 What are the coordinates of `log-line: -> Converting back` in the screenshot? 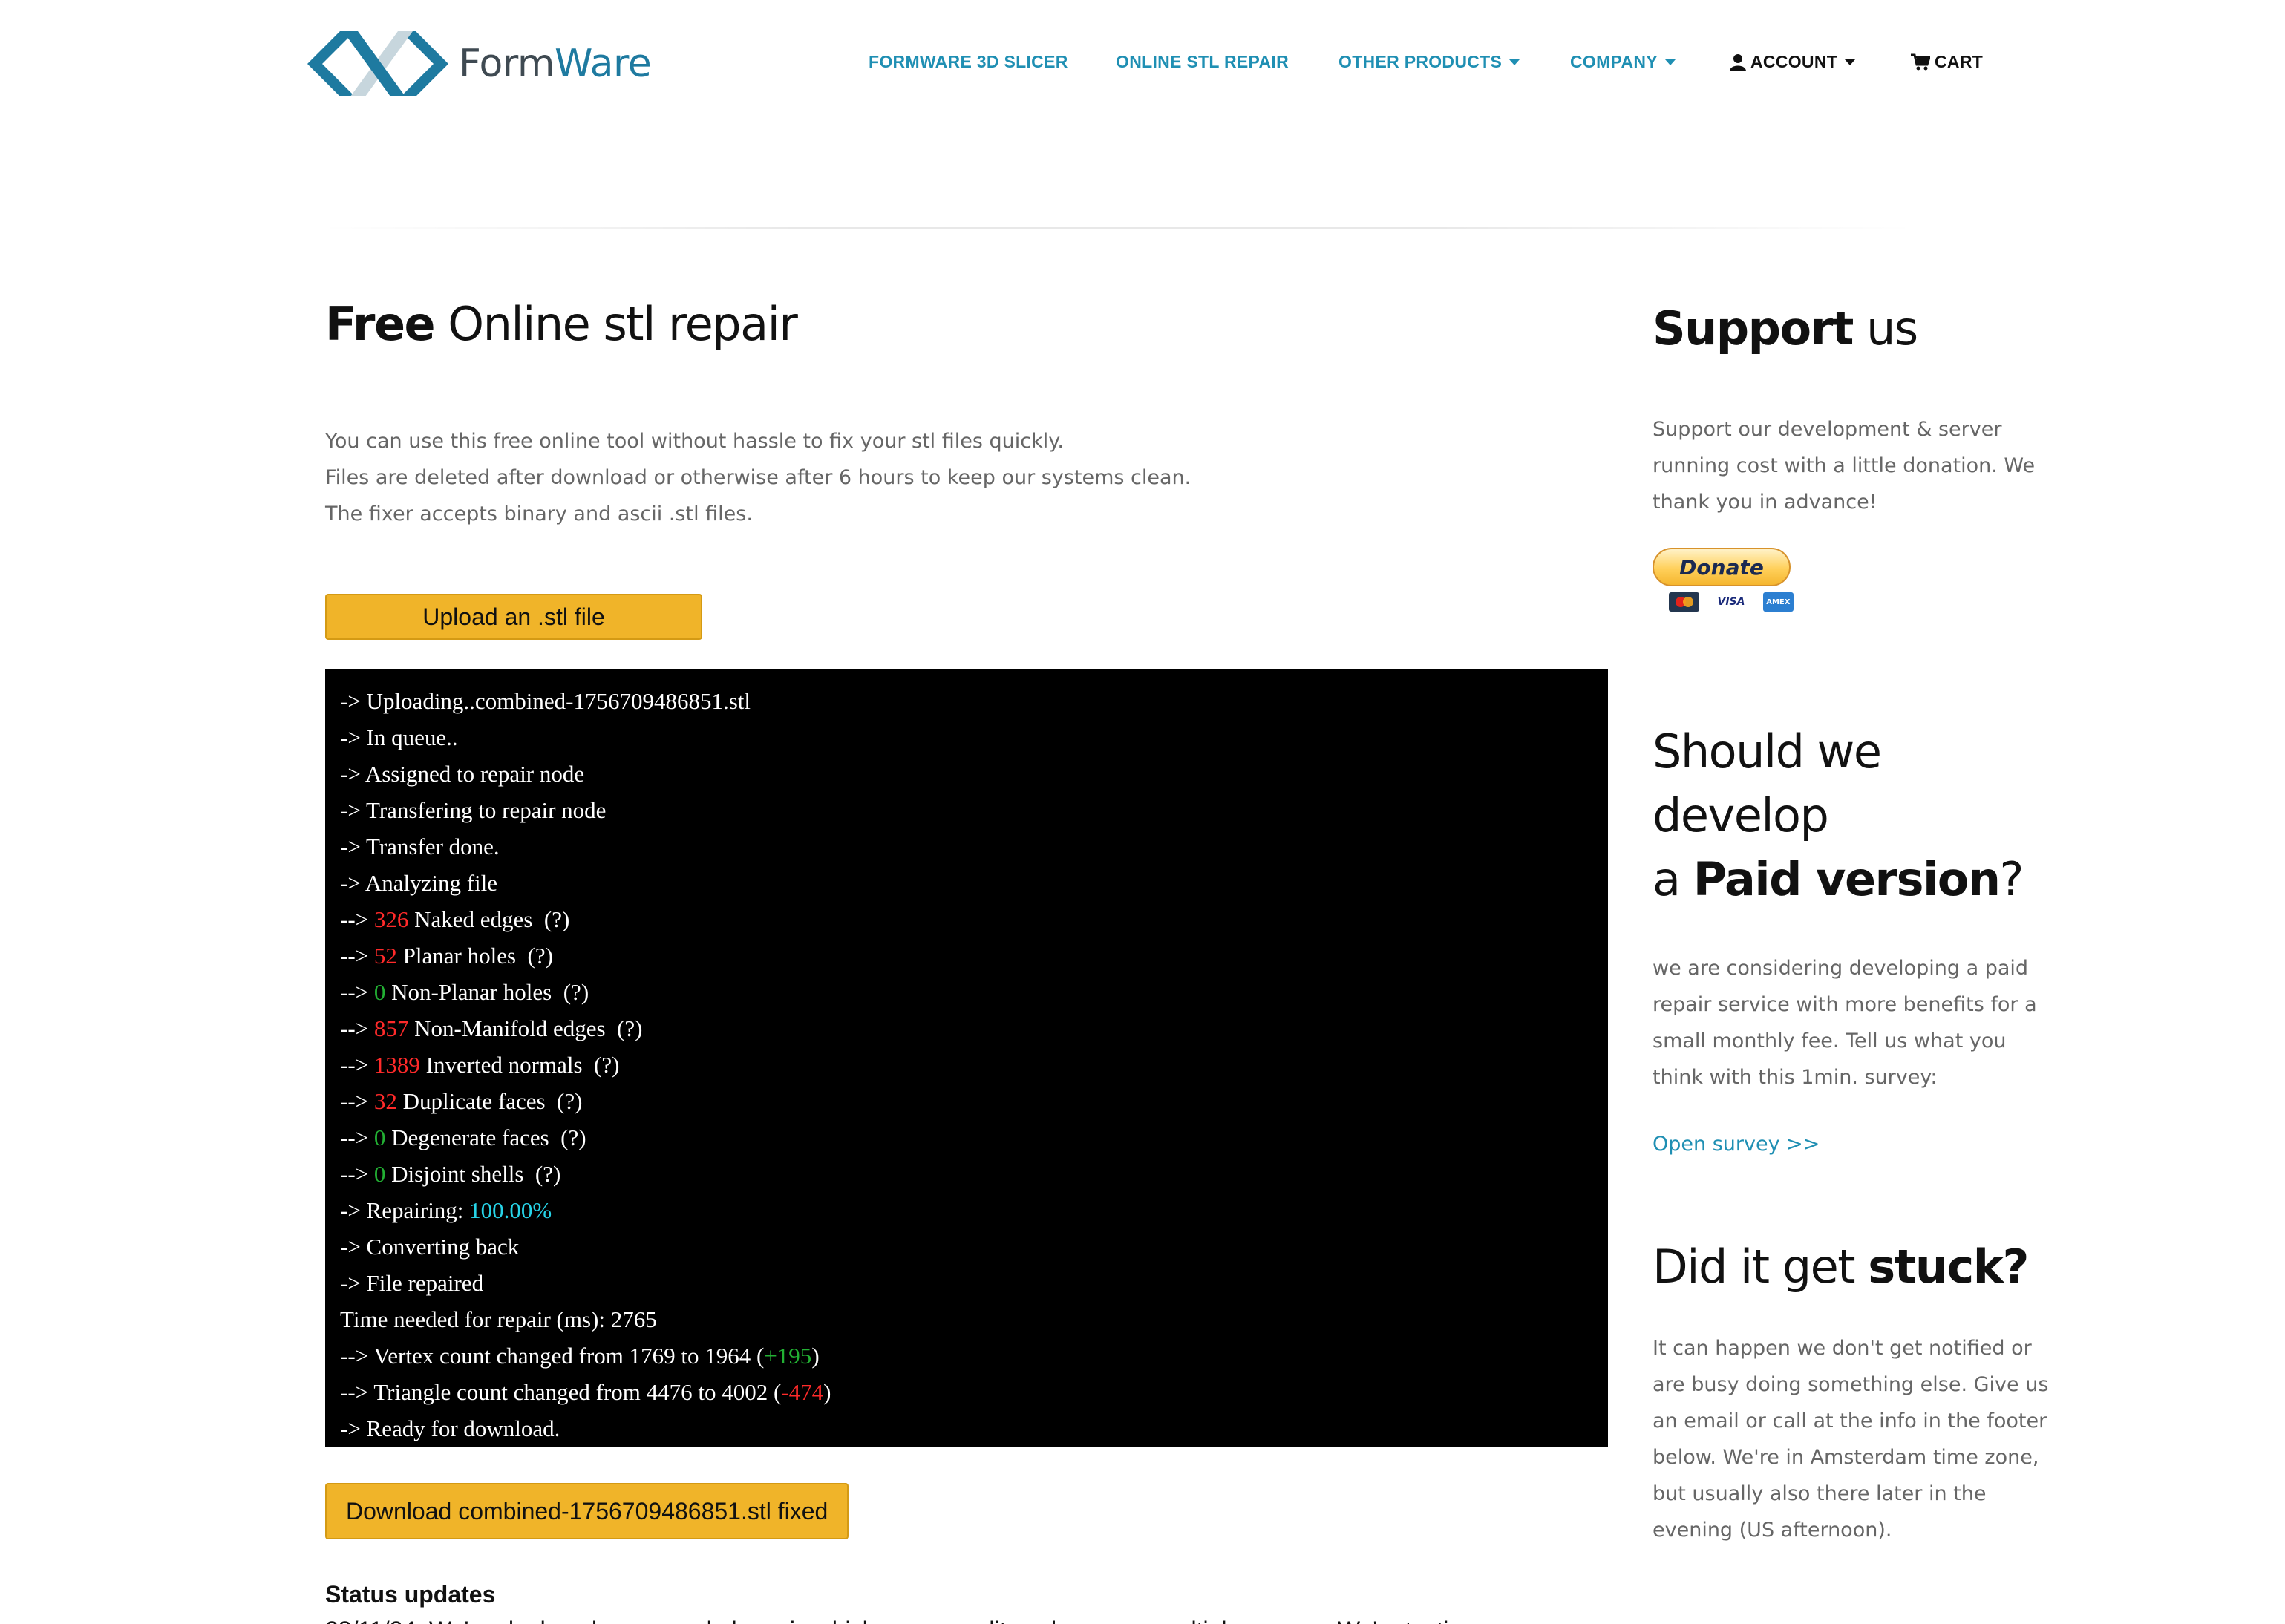 It's located at (430, 1247).